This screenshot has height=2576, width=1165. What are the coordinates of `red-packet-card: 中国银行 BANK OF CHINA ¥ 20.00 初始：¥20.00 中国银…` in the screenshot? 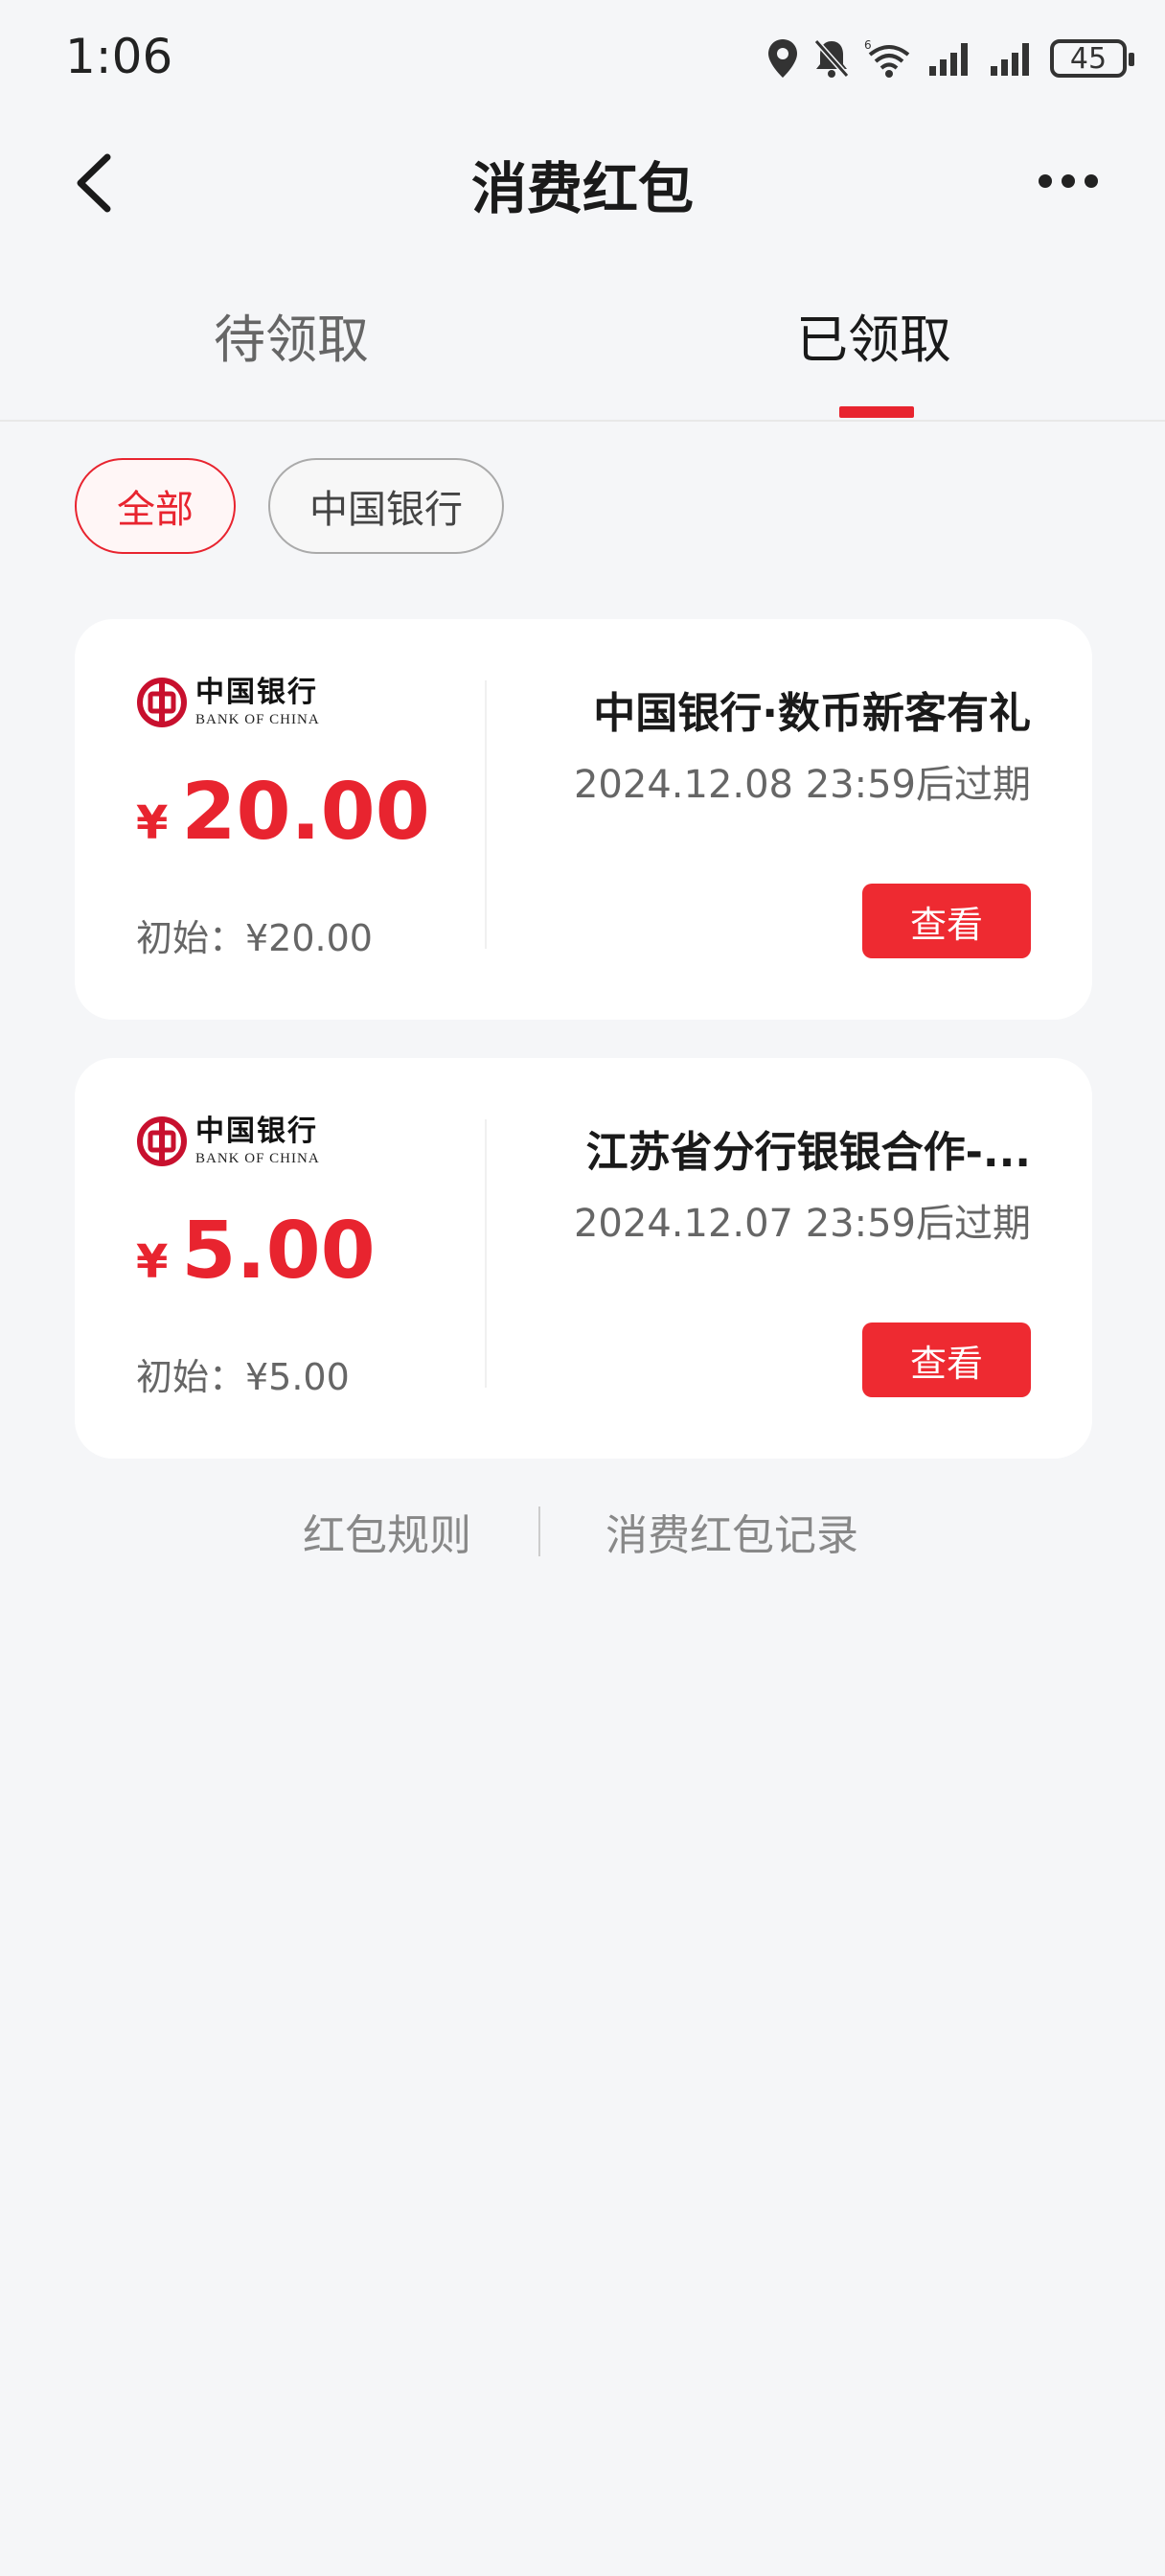 It's located at (583, 819).